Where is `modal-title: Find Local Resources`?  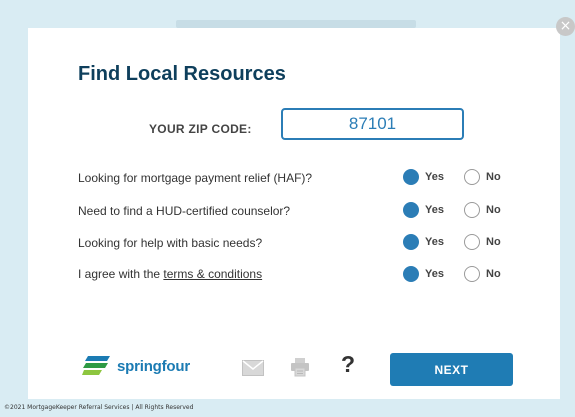
modal-title: Find Local Resources is located at coordinates (182, 74).